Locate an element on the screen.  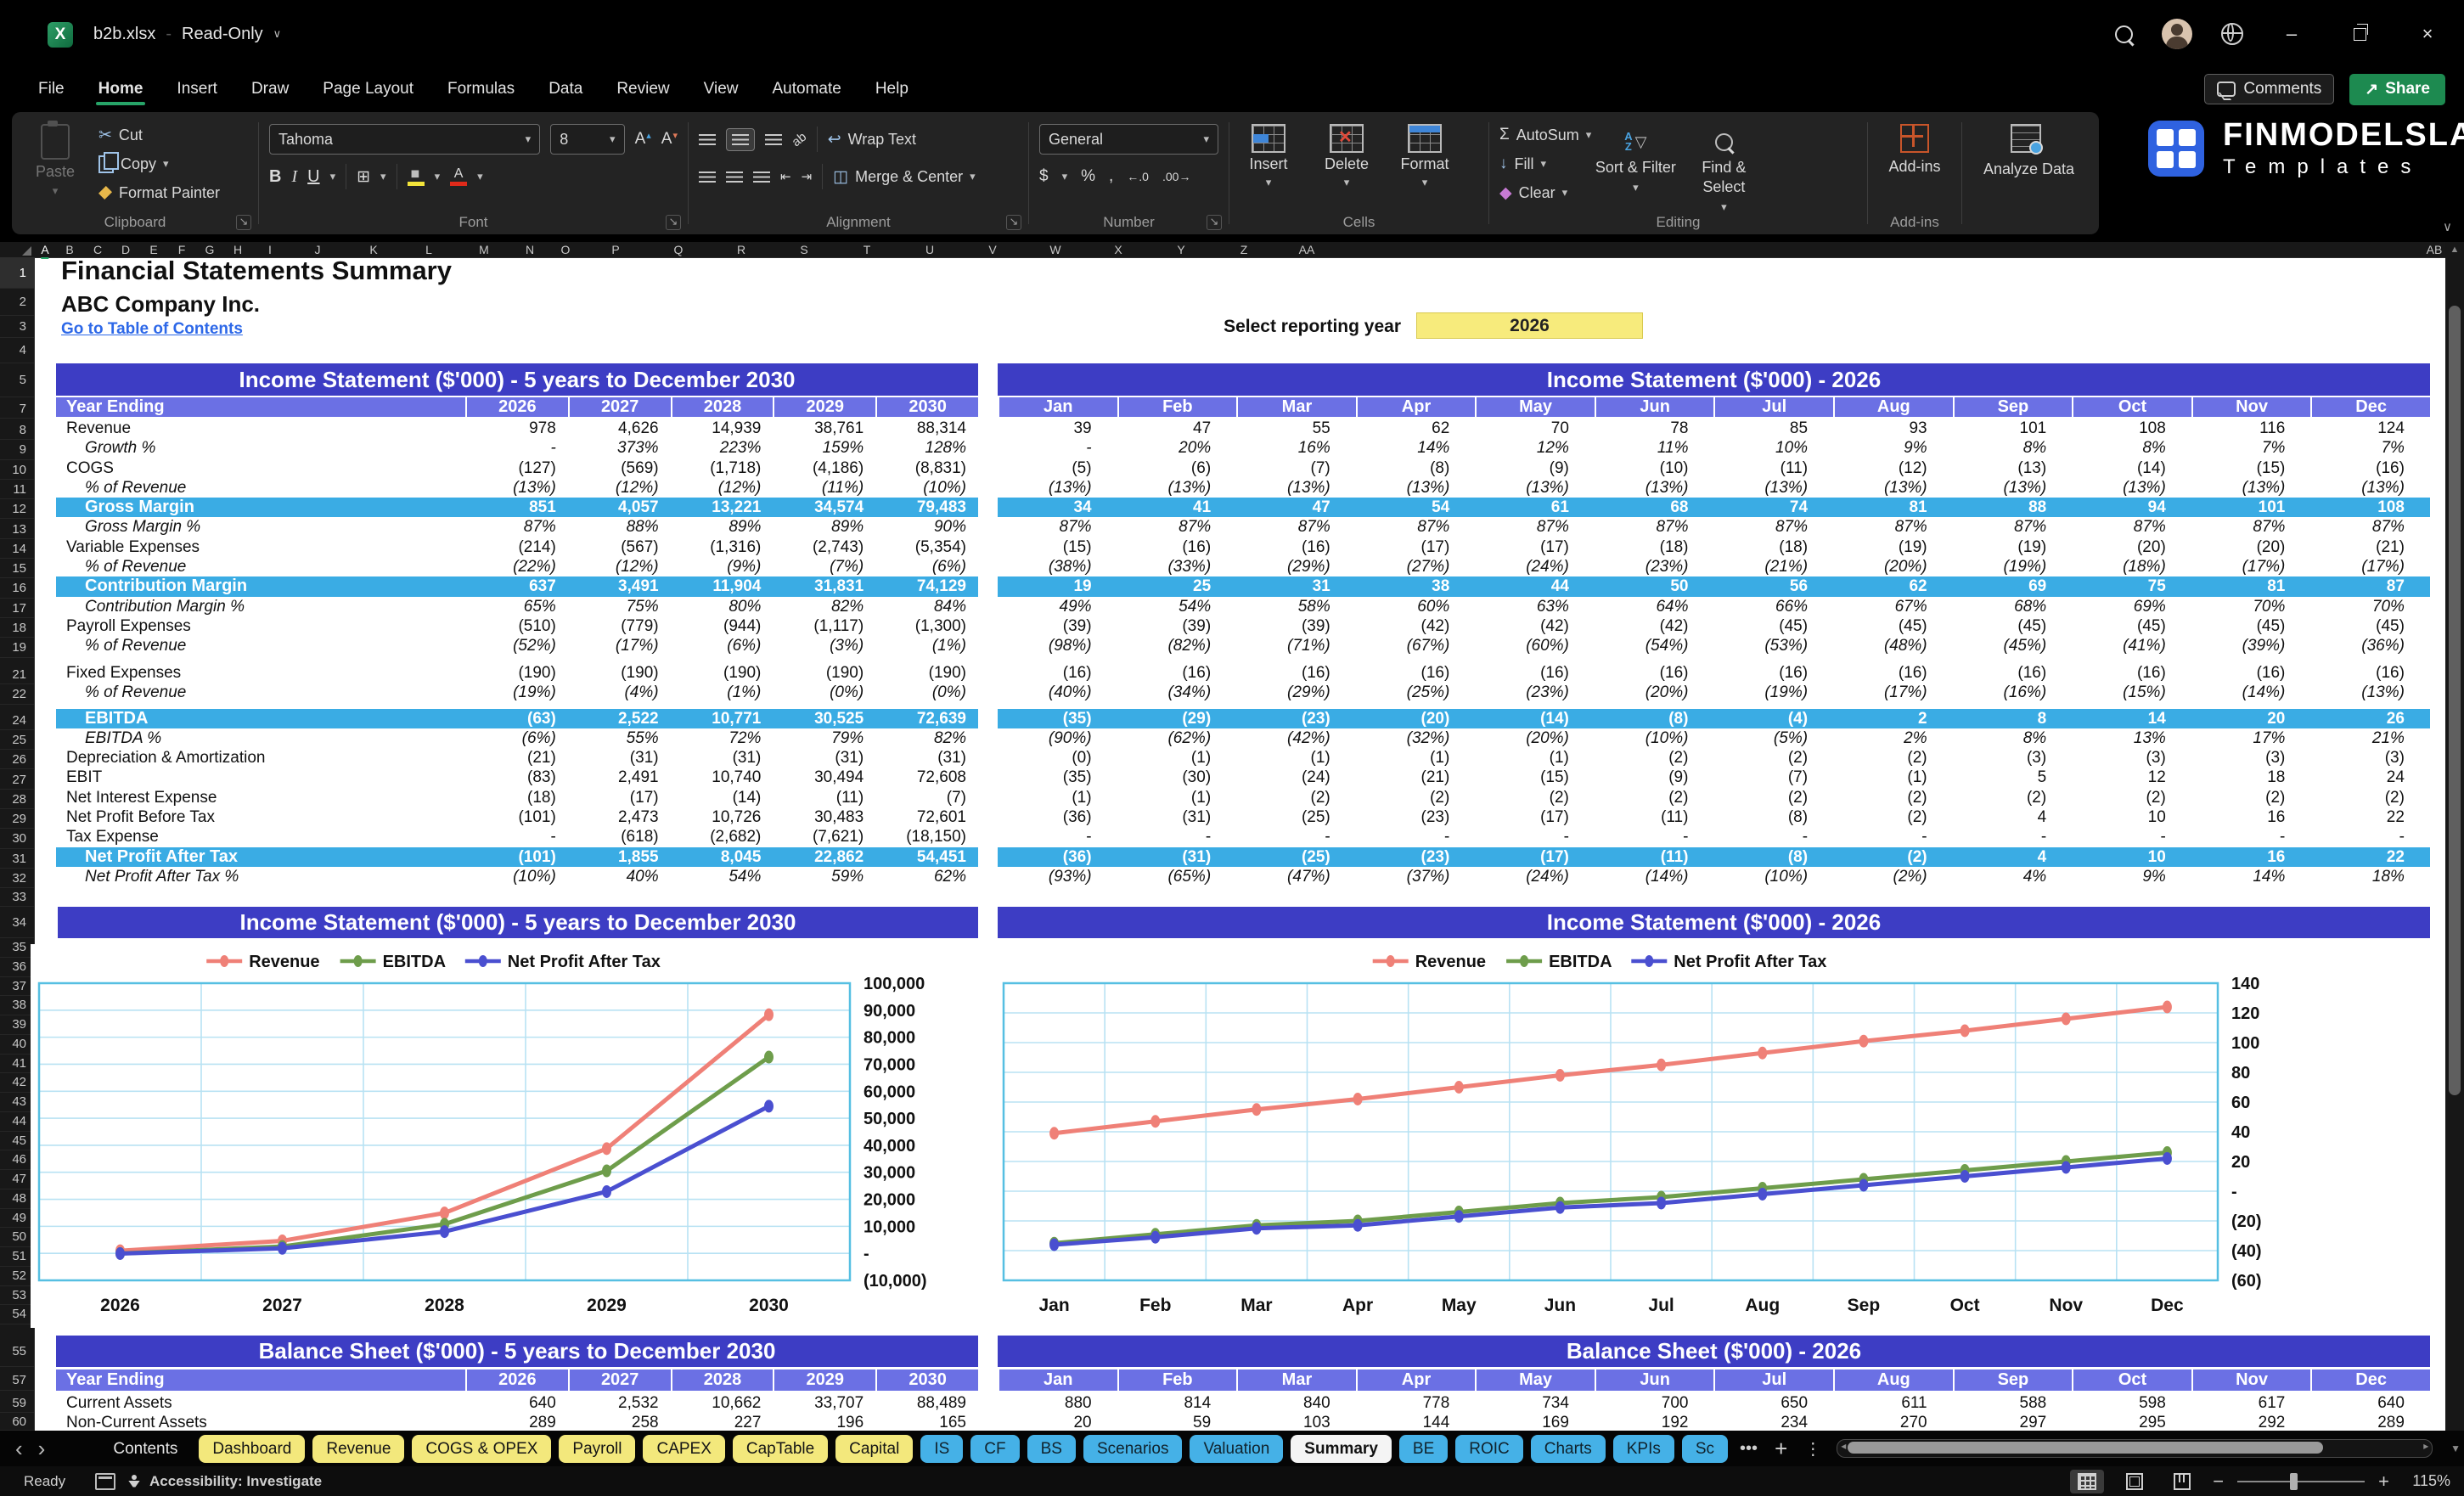
cell: (5) is located at coordinates (1057, 468).